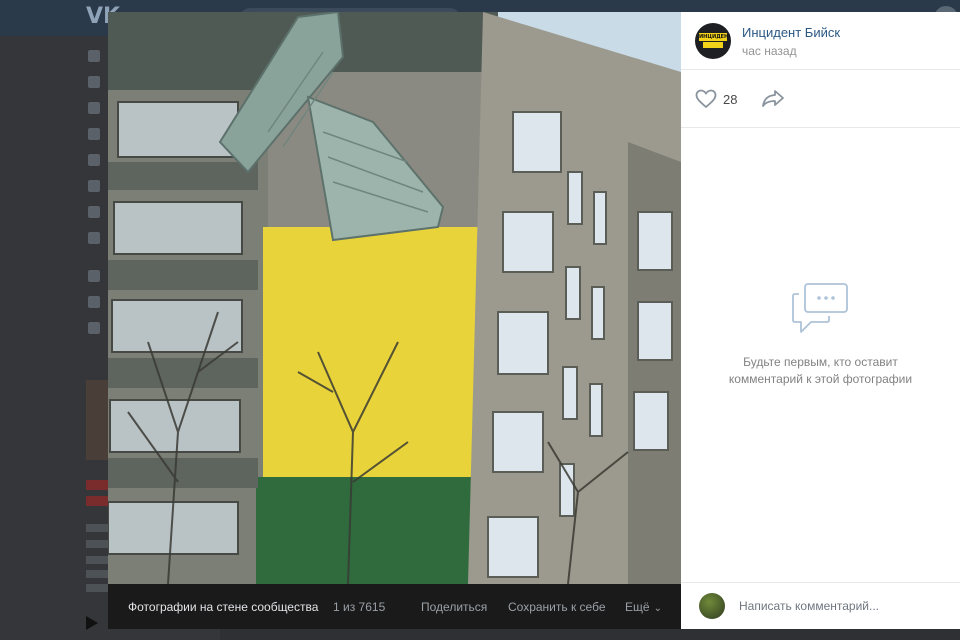  What do you see at coordinates (94, 276) in the screenshot?
I see `games-icon` at bounding box center [94, 276].